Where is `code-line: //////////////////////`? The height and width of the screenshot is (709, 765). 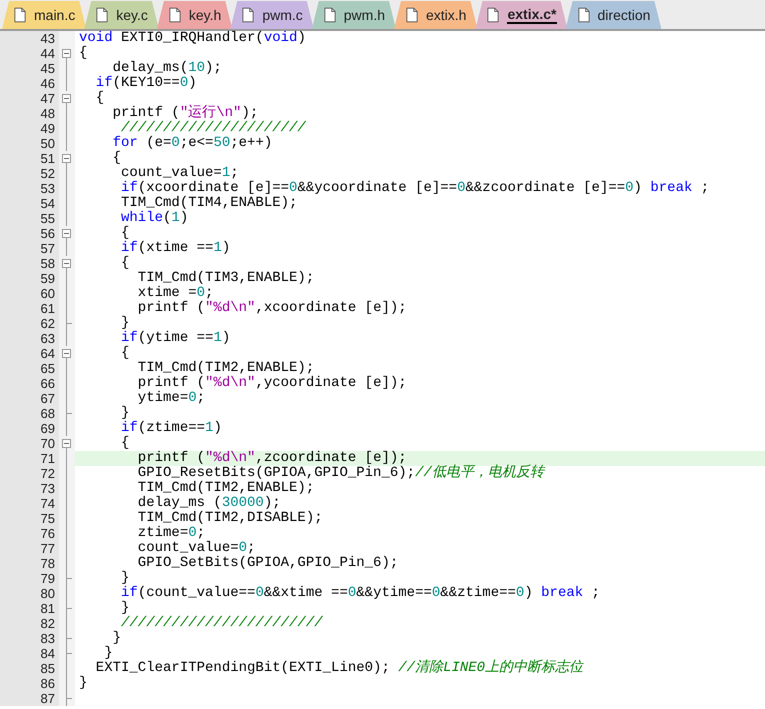
code-line: ////////////////////// is located at coordinates (214, 128).